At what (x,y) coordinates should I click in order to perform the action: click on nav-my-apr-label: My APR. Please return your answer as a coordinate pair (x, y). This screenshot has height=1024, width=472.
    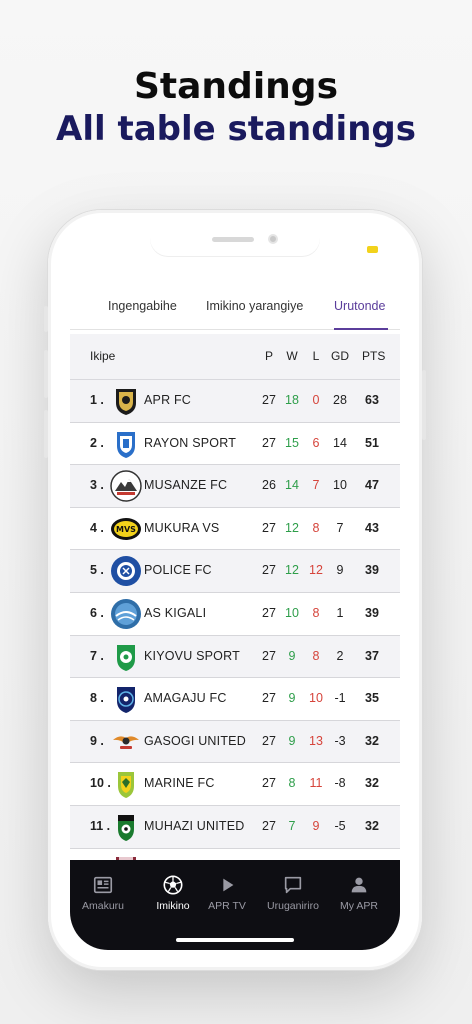
    Looking at the image, I should click on (359, 906).